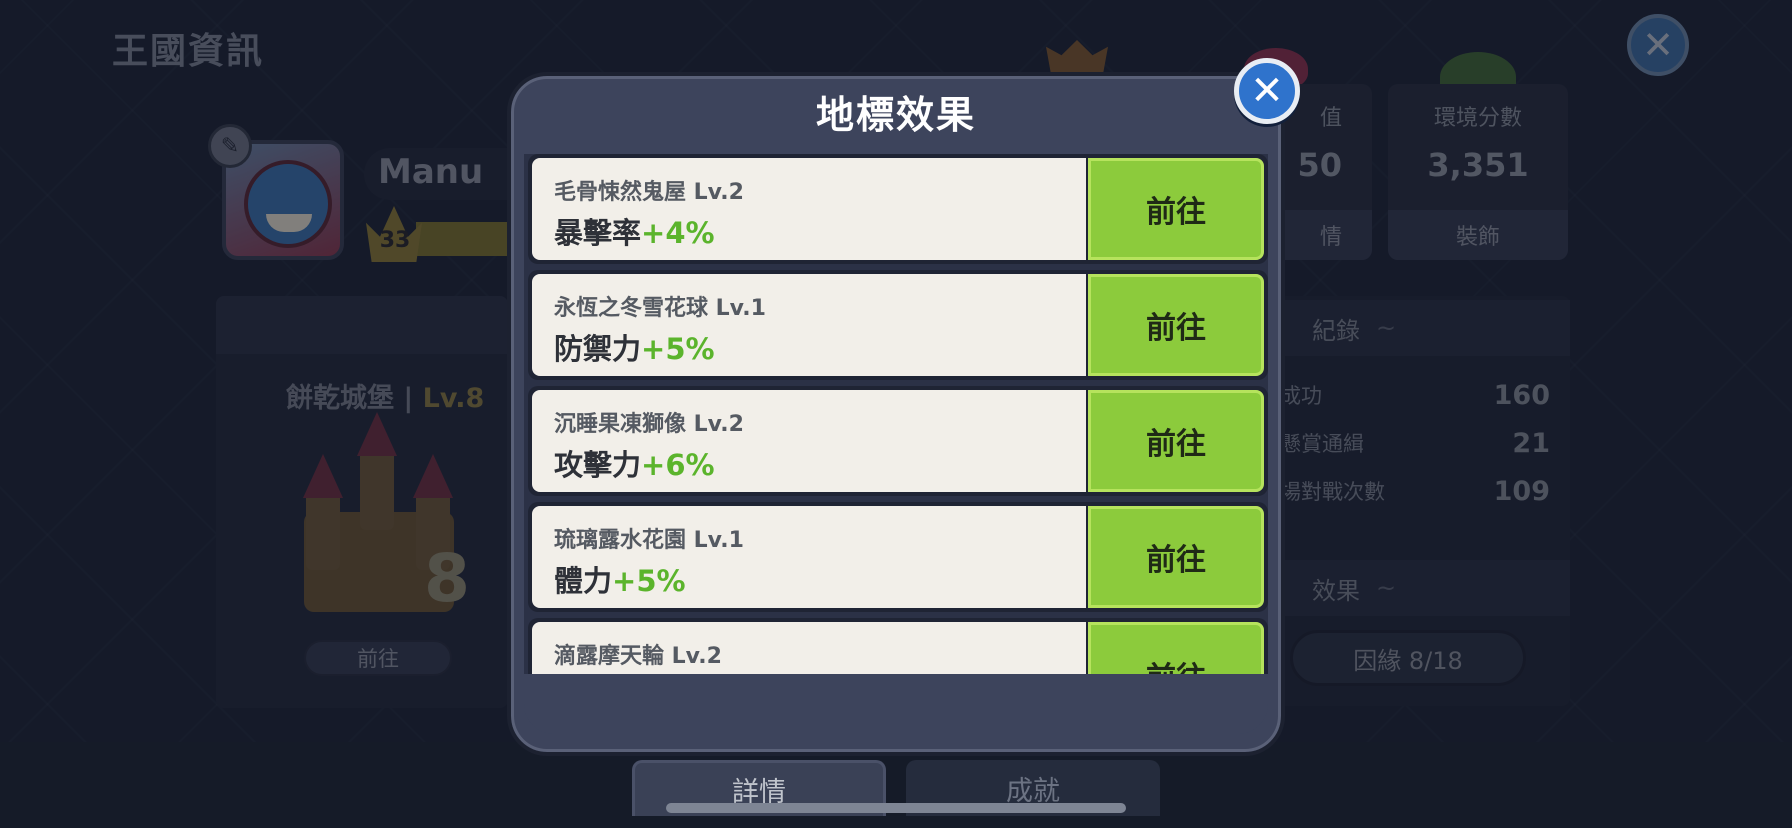  I want to click on landmark-info: 毛骨悚然鬼屋 Lv.2 暴擊率+4%, so click(809, 209).